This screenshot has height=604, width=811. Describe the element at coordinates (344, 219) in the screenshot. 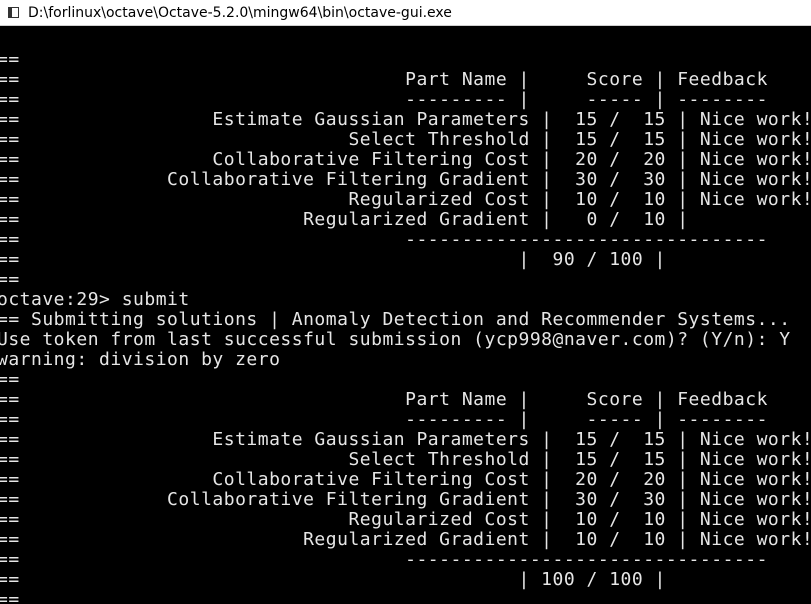

I see `console-line: == Regularized Gradient | 0 / 10 |` at that location.